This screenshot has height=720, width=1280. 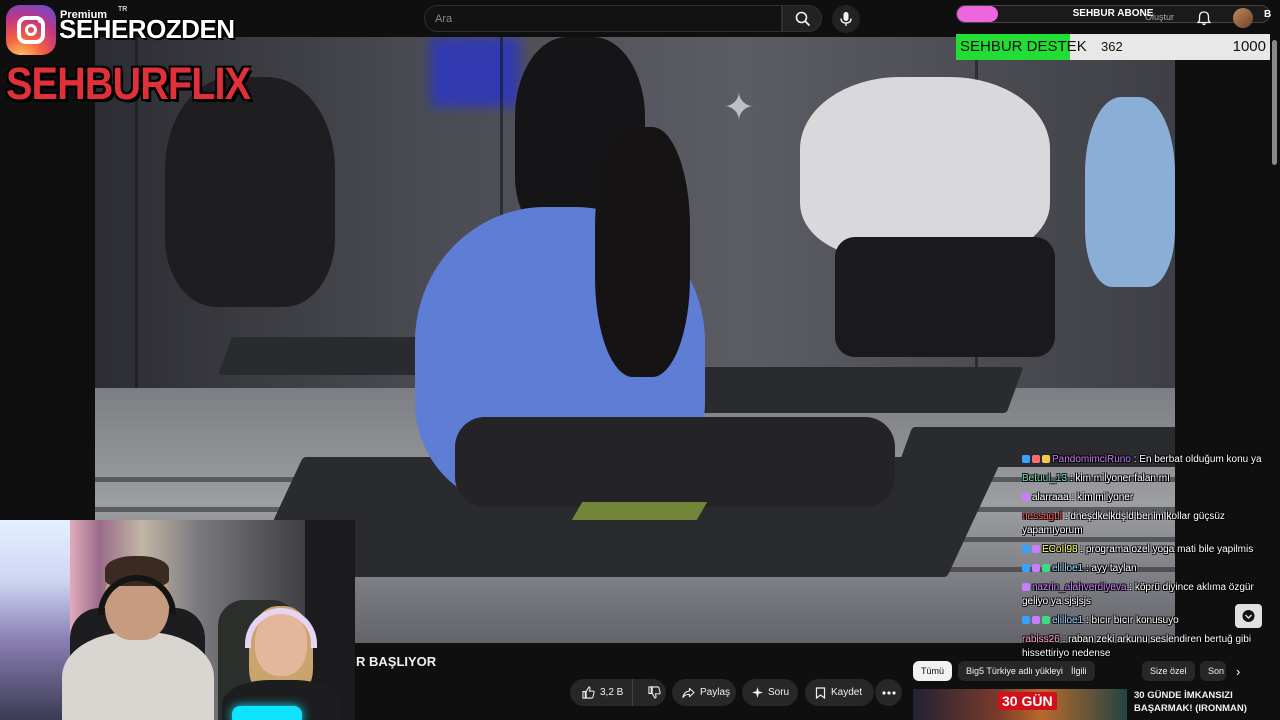 I want to click on chat-text: ayy taylan, so click(x=1114, y=568).